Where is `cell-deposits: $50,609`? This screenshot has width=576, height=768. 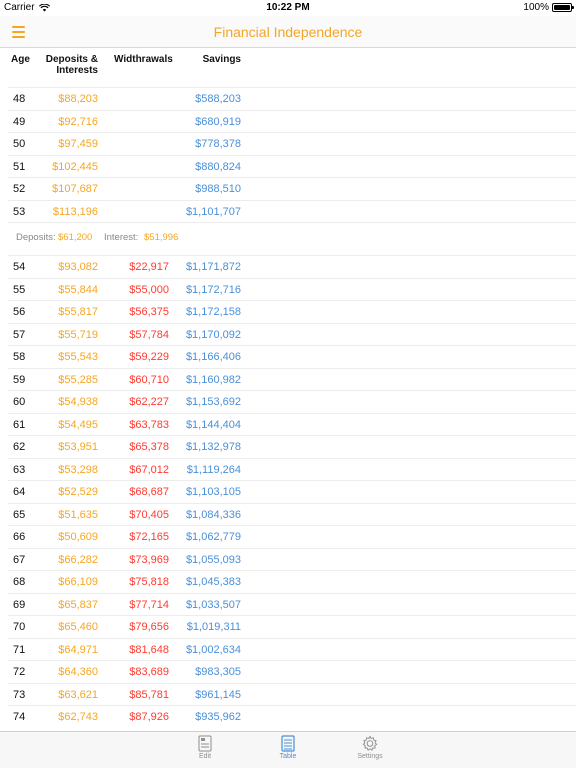
cell-deposits: $50,609 is located at coordinates (78, 537).